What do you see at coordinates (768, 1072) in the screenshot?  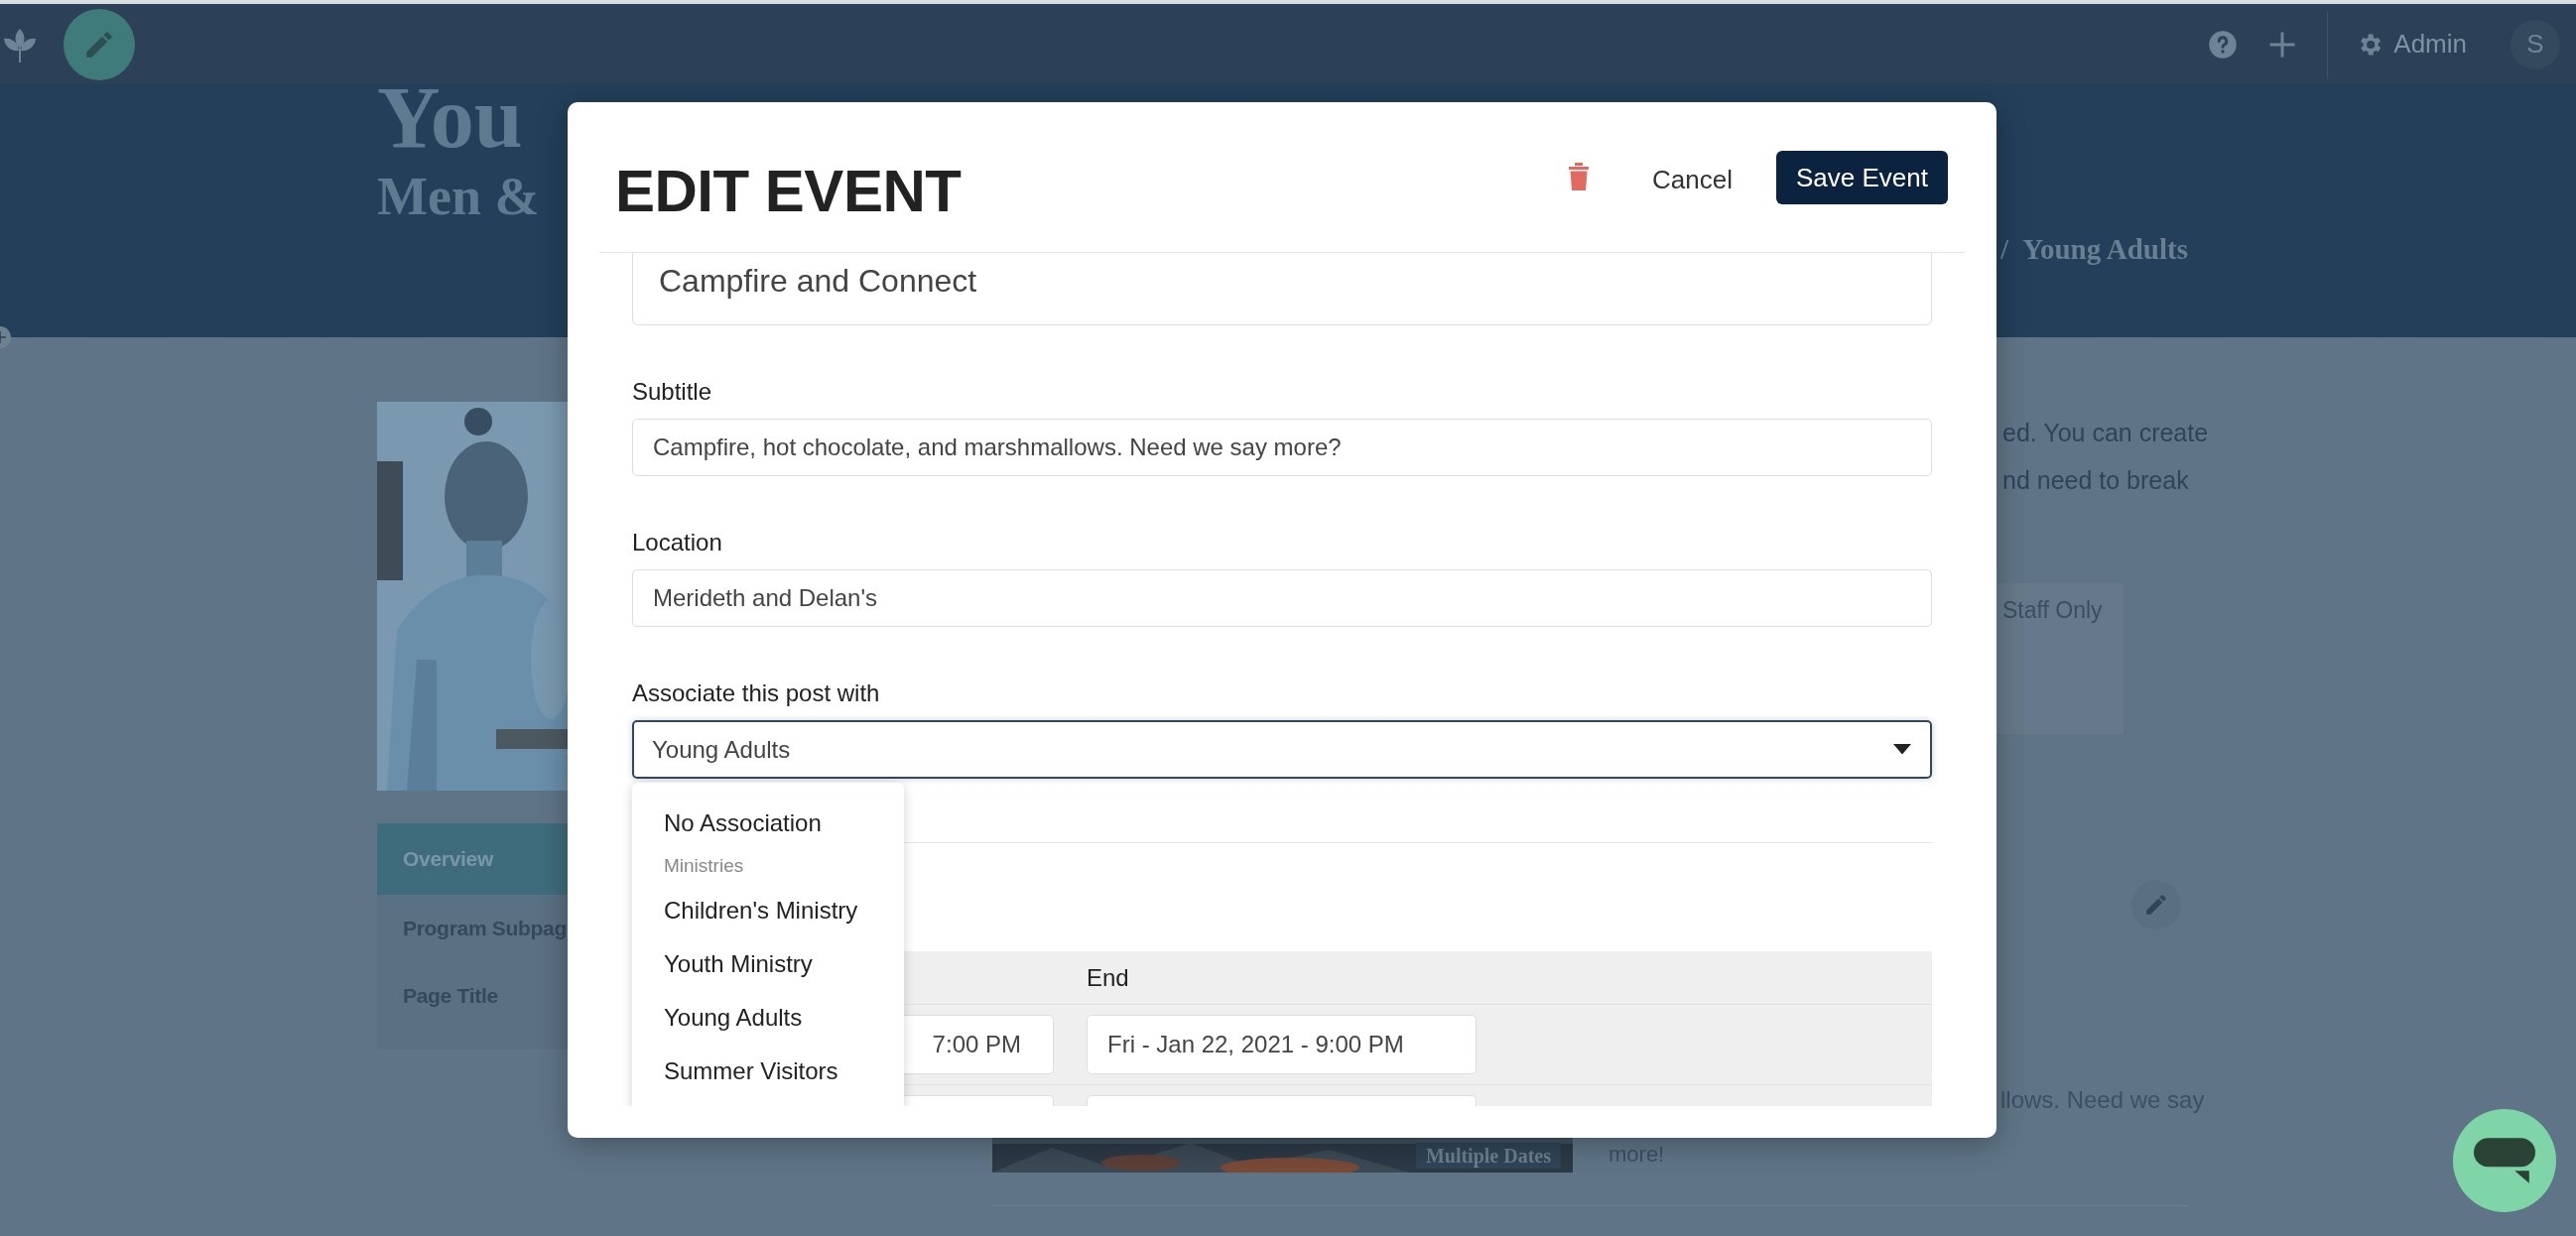 I see `dropdown-option: Summer Visitors` at bounding box center [768, 1072].